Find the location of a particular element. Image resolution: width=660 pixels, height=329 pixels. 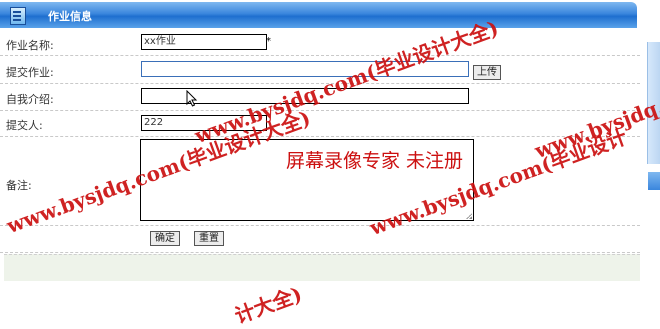

form-row-name: 作业名称: xx作业 * is located at coordinates (320, 43).